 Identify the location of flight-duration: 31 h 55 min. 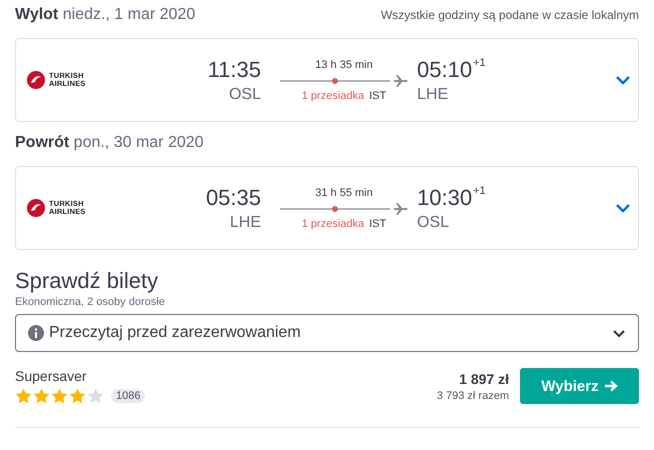
(344, 192).